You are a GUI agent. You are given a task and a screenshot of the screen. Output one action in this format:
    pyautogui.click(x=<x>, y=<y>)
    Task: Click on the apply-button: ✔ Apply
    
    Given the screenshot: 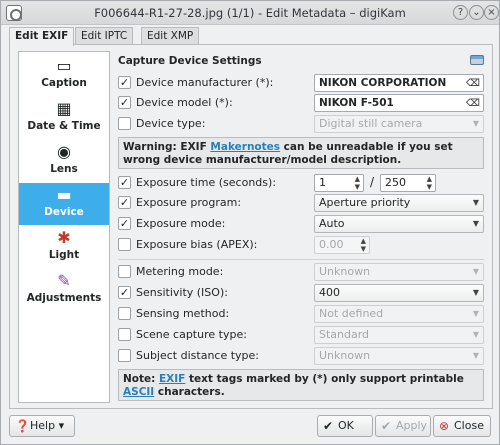 What is the action you would take?
    pyautogui.click(x=403, y=426)
    